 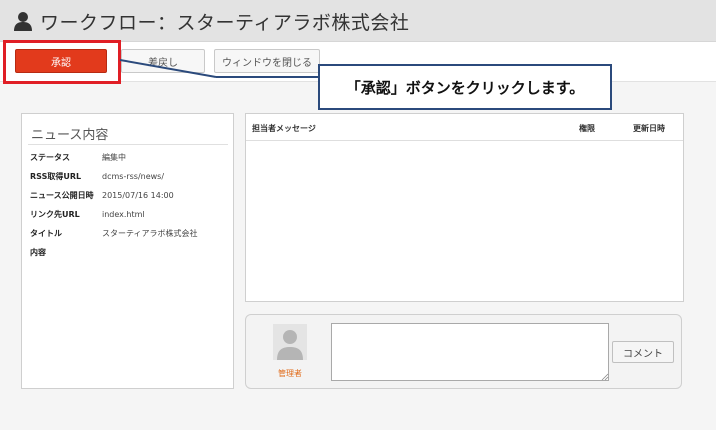 I want to click on reject-button: 差戻し, so click(x=163, y=61).